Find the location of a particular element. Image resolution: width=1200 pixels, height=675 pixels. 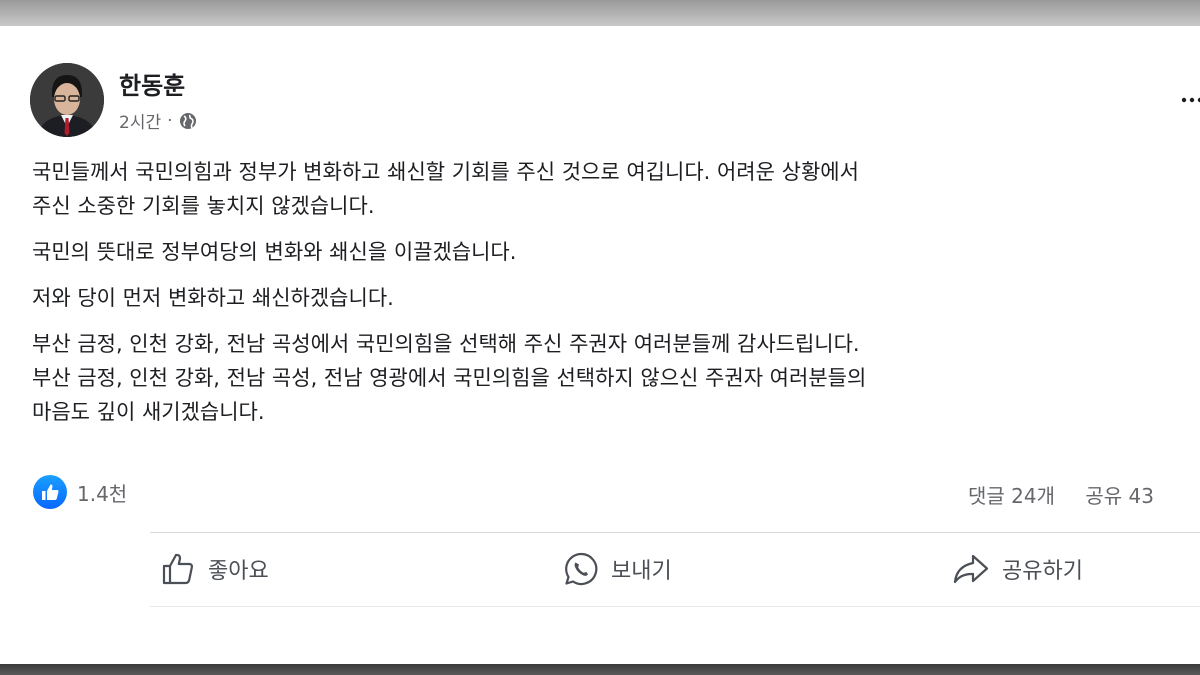

bottom-divider is located at coordinates (675, 606).